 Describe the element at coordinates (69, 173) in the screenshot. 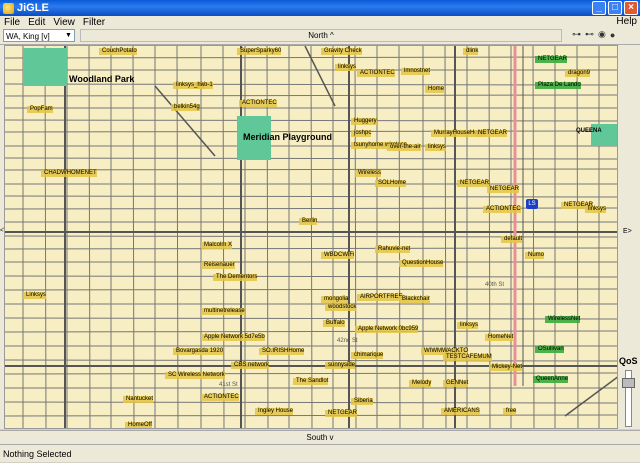

I see `network-label: CHADWHOMENET` at that location.